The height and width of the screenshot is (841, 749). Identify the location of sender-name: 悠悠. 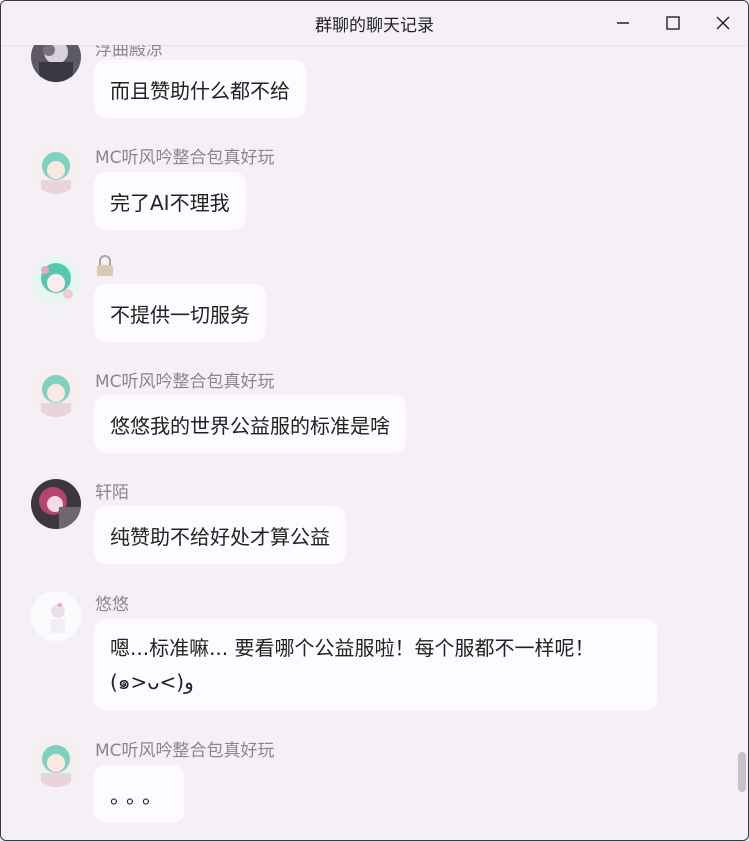
(112, 605).